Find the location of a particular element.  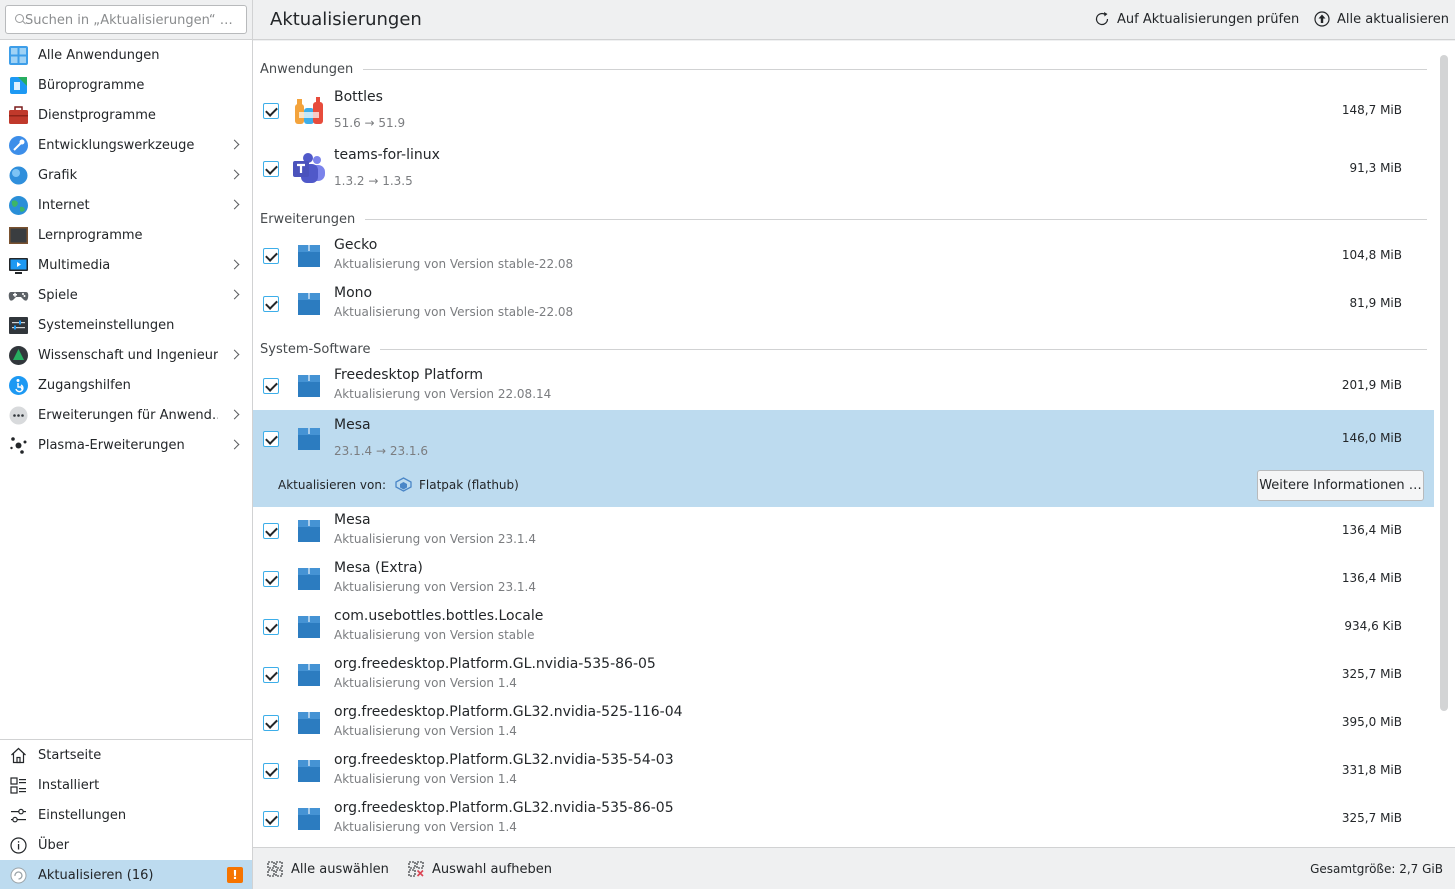

update-version: Aktualisierung von Version 22.08.14 is located at coordinates (443, 394).